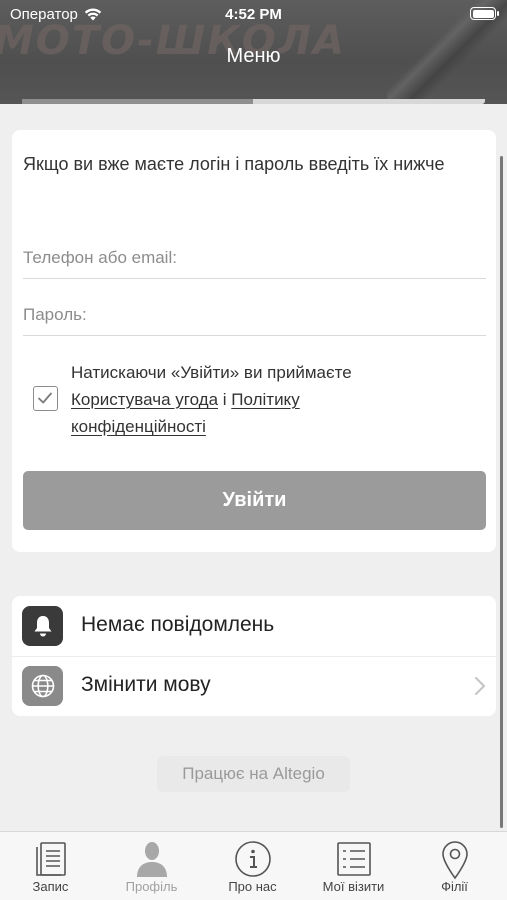 The width and height of the screenshot is (507, 900). I want to click on user-agreement-link: Користувача угода, so click(144, 399).